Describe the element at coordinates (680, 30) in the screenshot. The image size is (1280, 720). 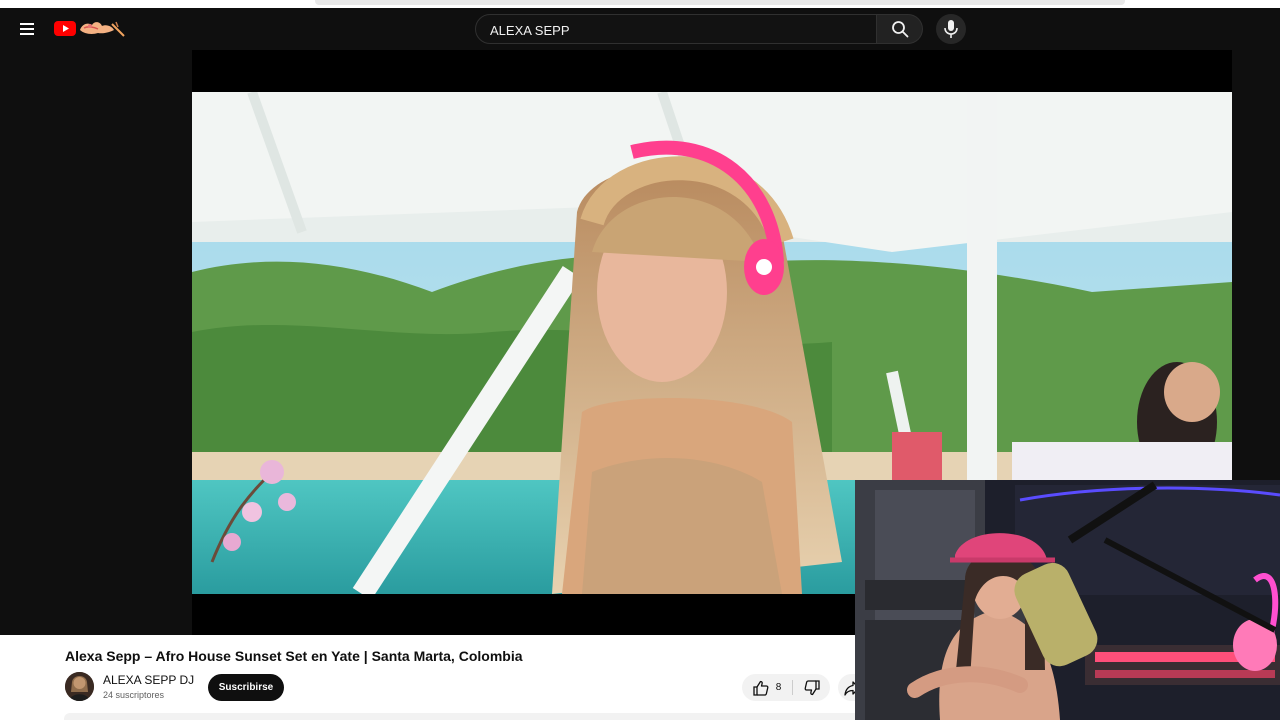
I see `search-input` at that location.